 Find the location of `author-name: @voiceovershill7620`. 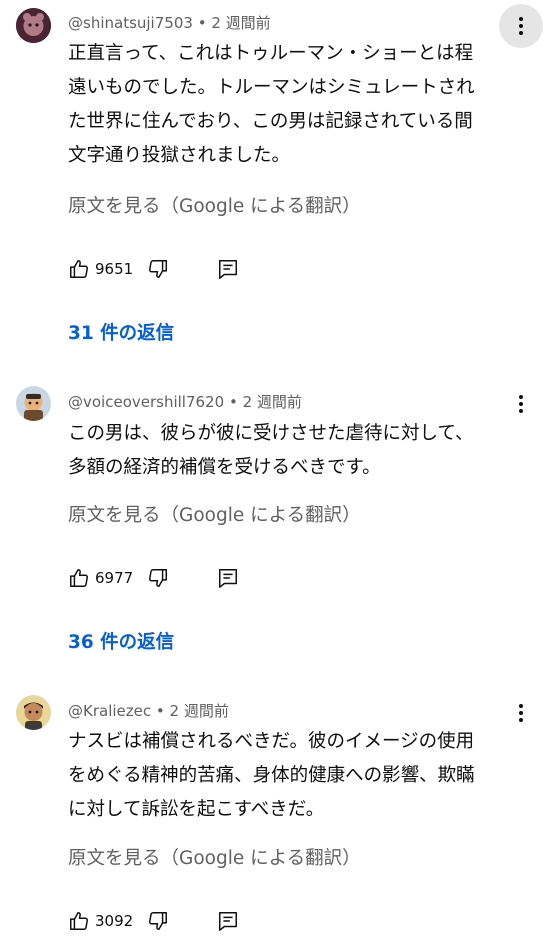

author-name: @voiceovershill7620 is located at coordinates (146, 402).